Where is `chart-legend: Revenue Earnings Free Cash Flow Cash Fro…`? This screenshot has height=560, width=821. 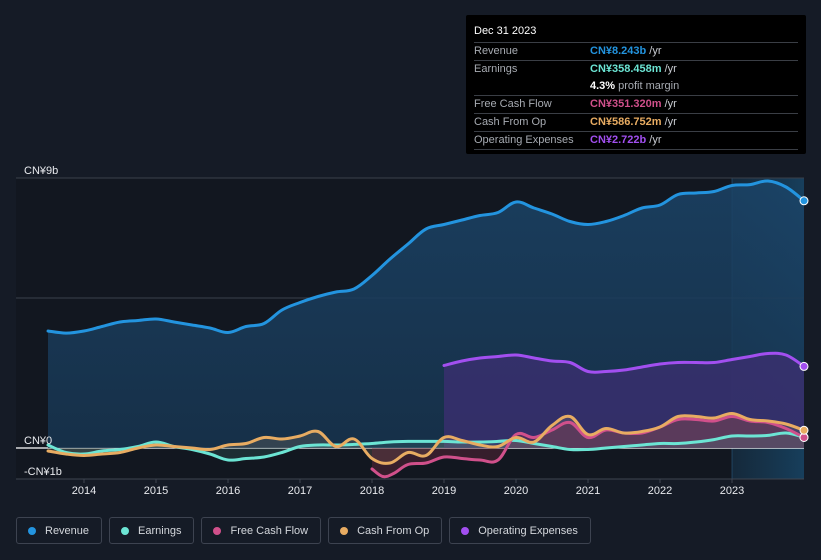
chart-legend: Revenue Earnings Free Cash Flow Cash Fro… is located at coordinates (303, 530).